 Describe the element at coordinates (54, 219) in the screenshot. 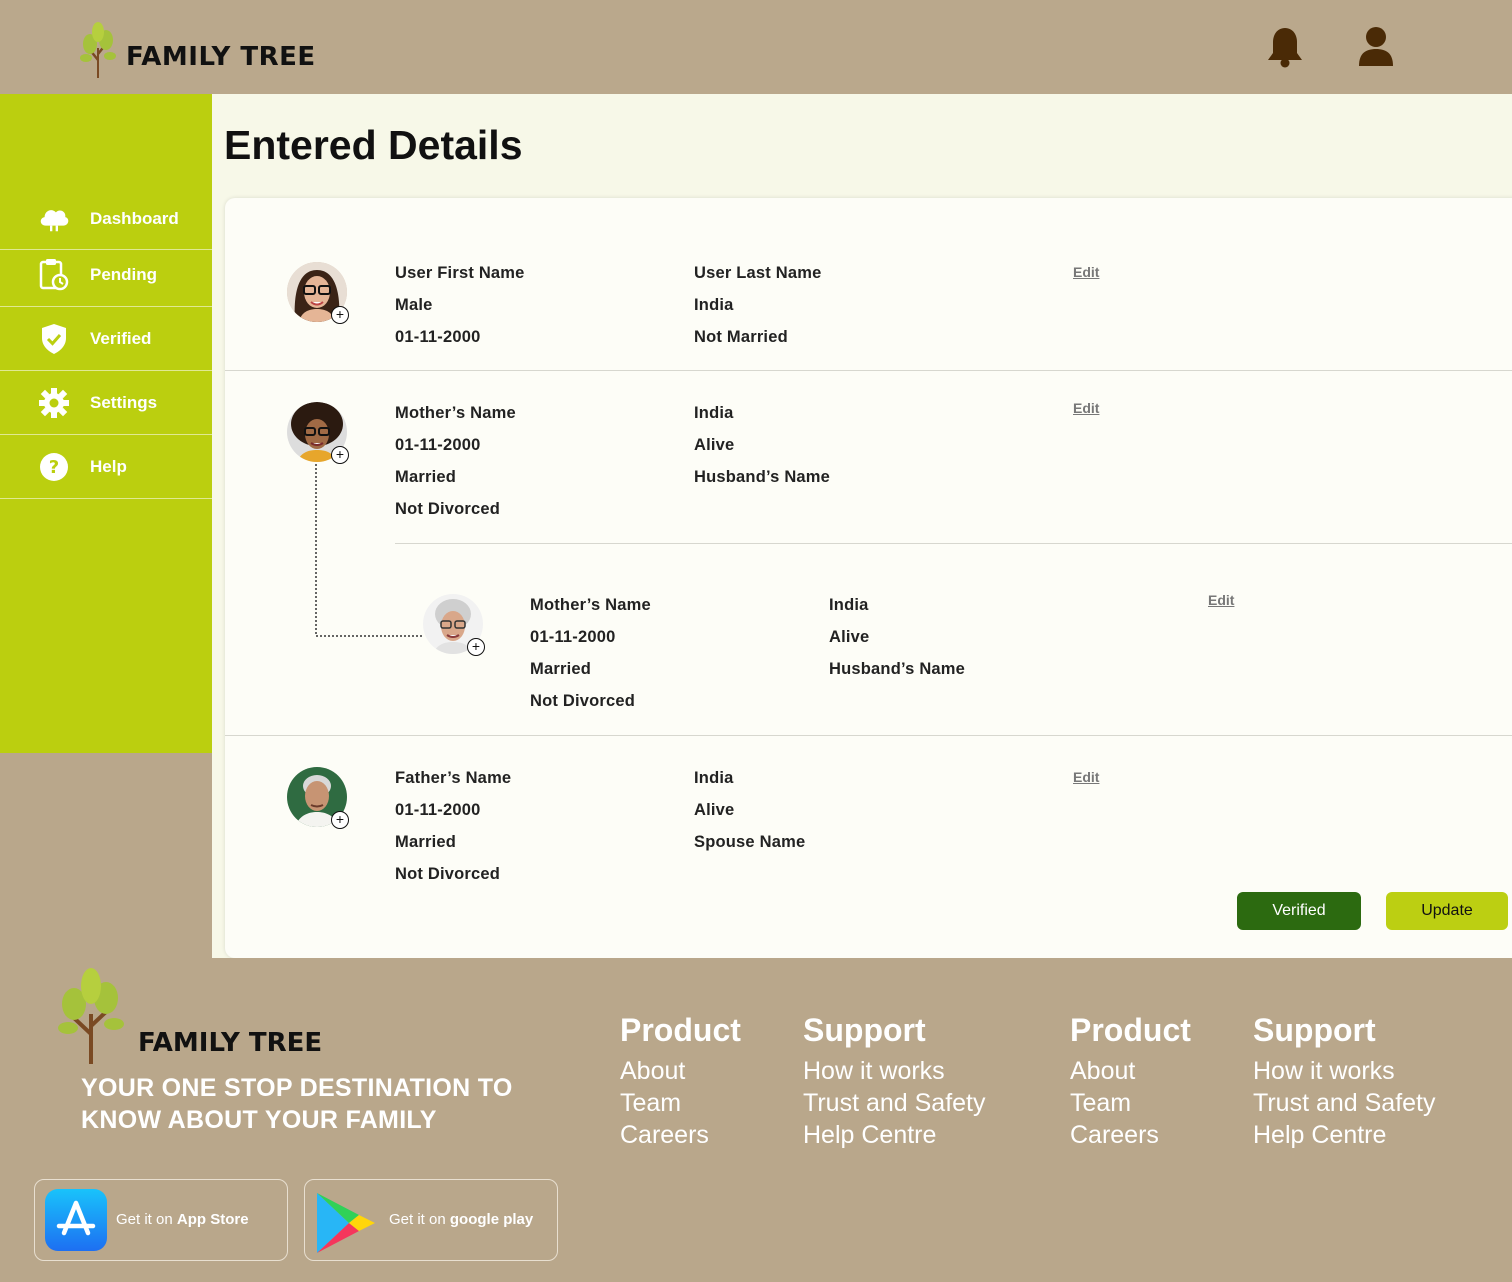

I see `cloud-icon` at that location.